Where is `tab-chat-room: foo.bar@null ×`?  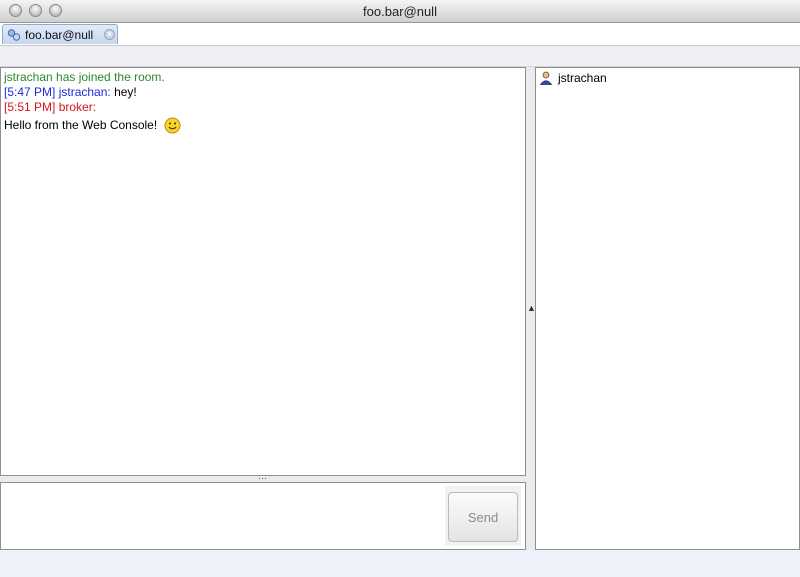
tab-chat-room: foo.bar@null × is located at coordinates (60, 34).